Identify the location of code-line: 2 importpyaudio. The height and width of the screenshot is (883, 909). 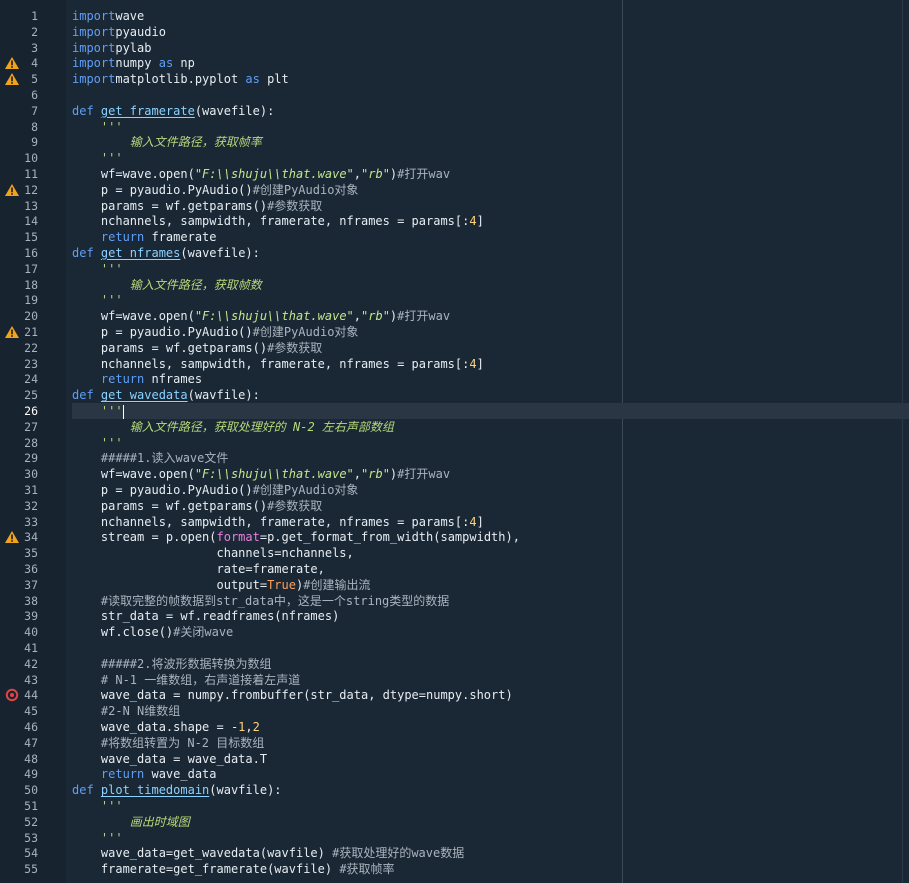
(454, 32).